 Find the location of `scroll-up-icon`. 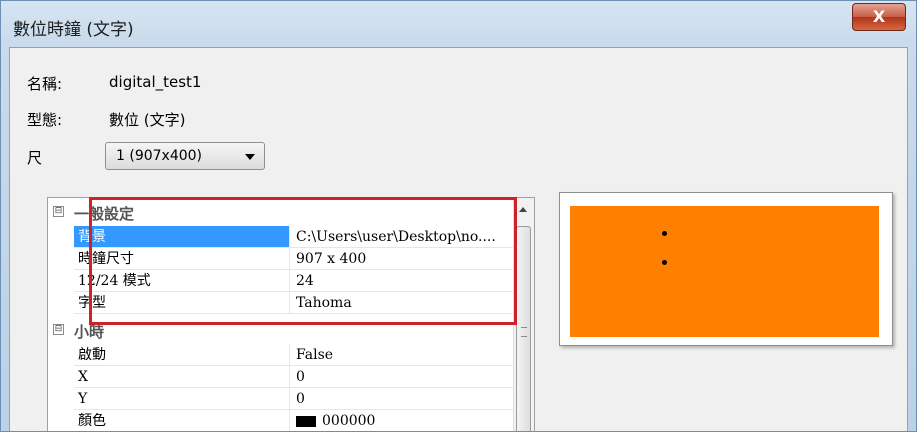

scroll-up-icon is located at coordinates (523, 209).